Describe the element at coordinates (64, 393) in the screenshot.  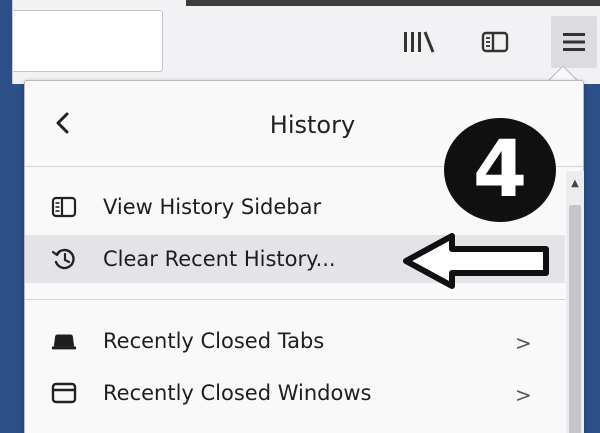
I see `window-icon` at that location.